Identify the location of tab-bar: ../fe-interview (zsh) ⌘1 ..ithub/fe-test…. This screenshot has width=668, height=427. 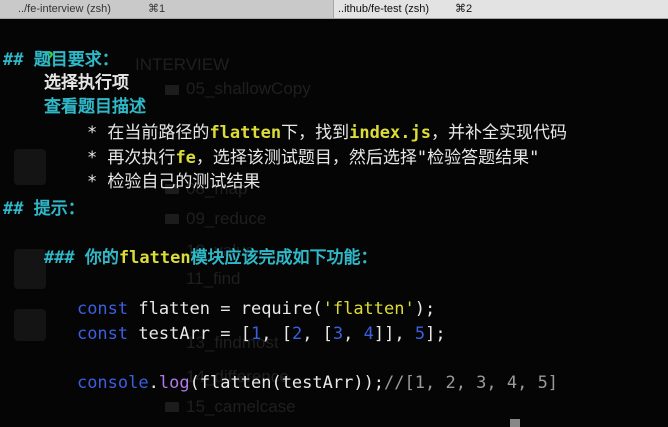
(334, 9).